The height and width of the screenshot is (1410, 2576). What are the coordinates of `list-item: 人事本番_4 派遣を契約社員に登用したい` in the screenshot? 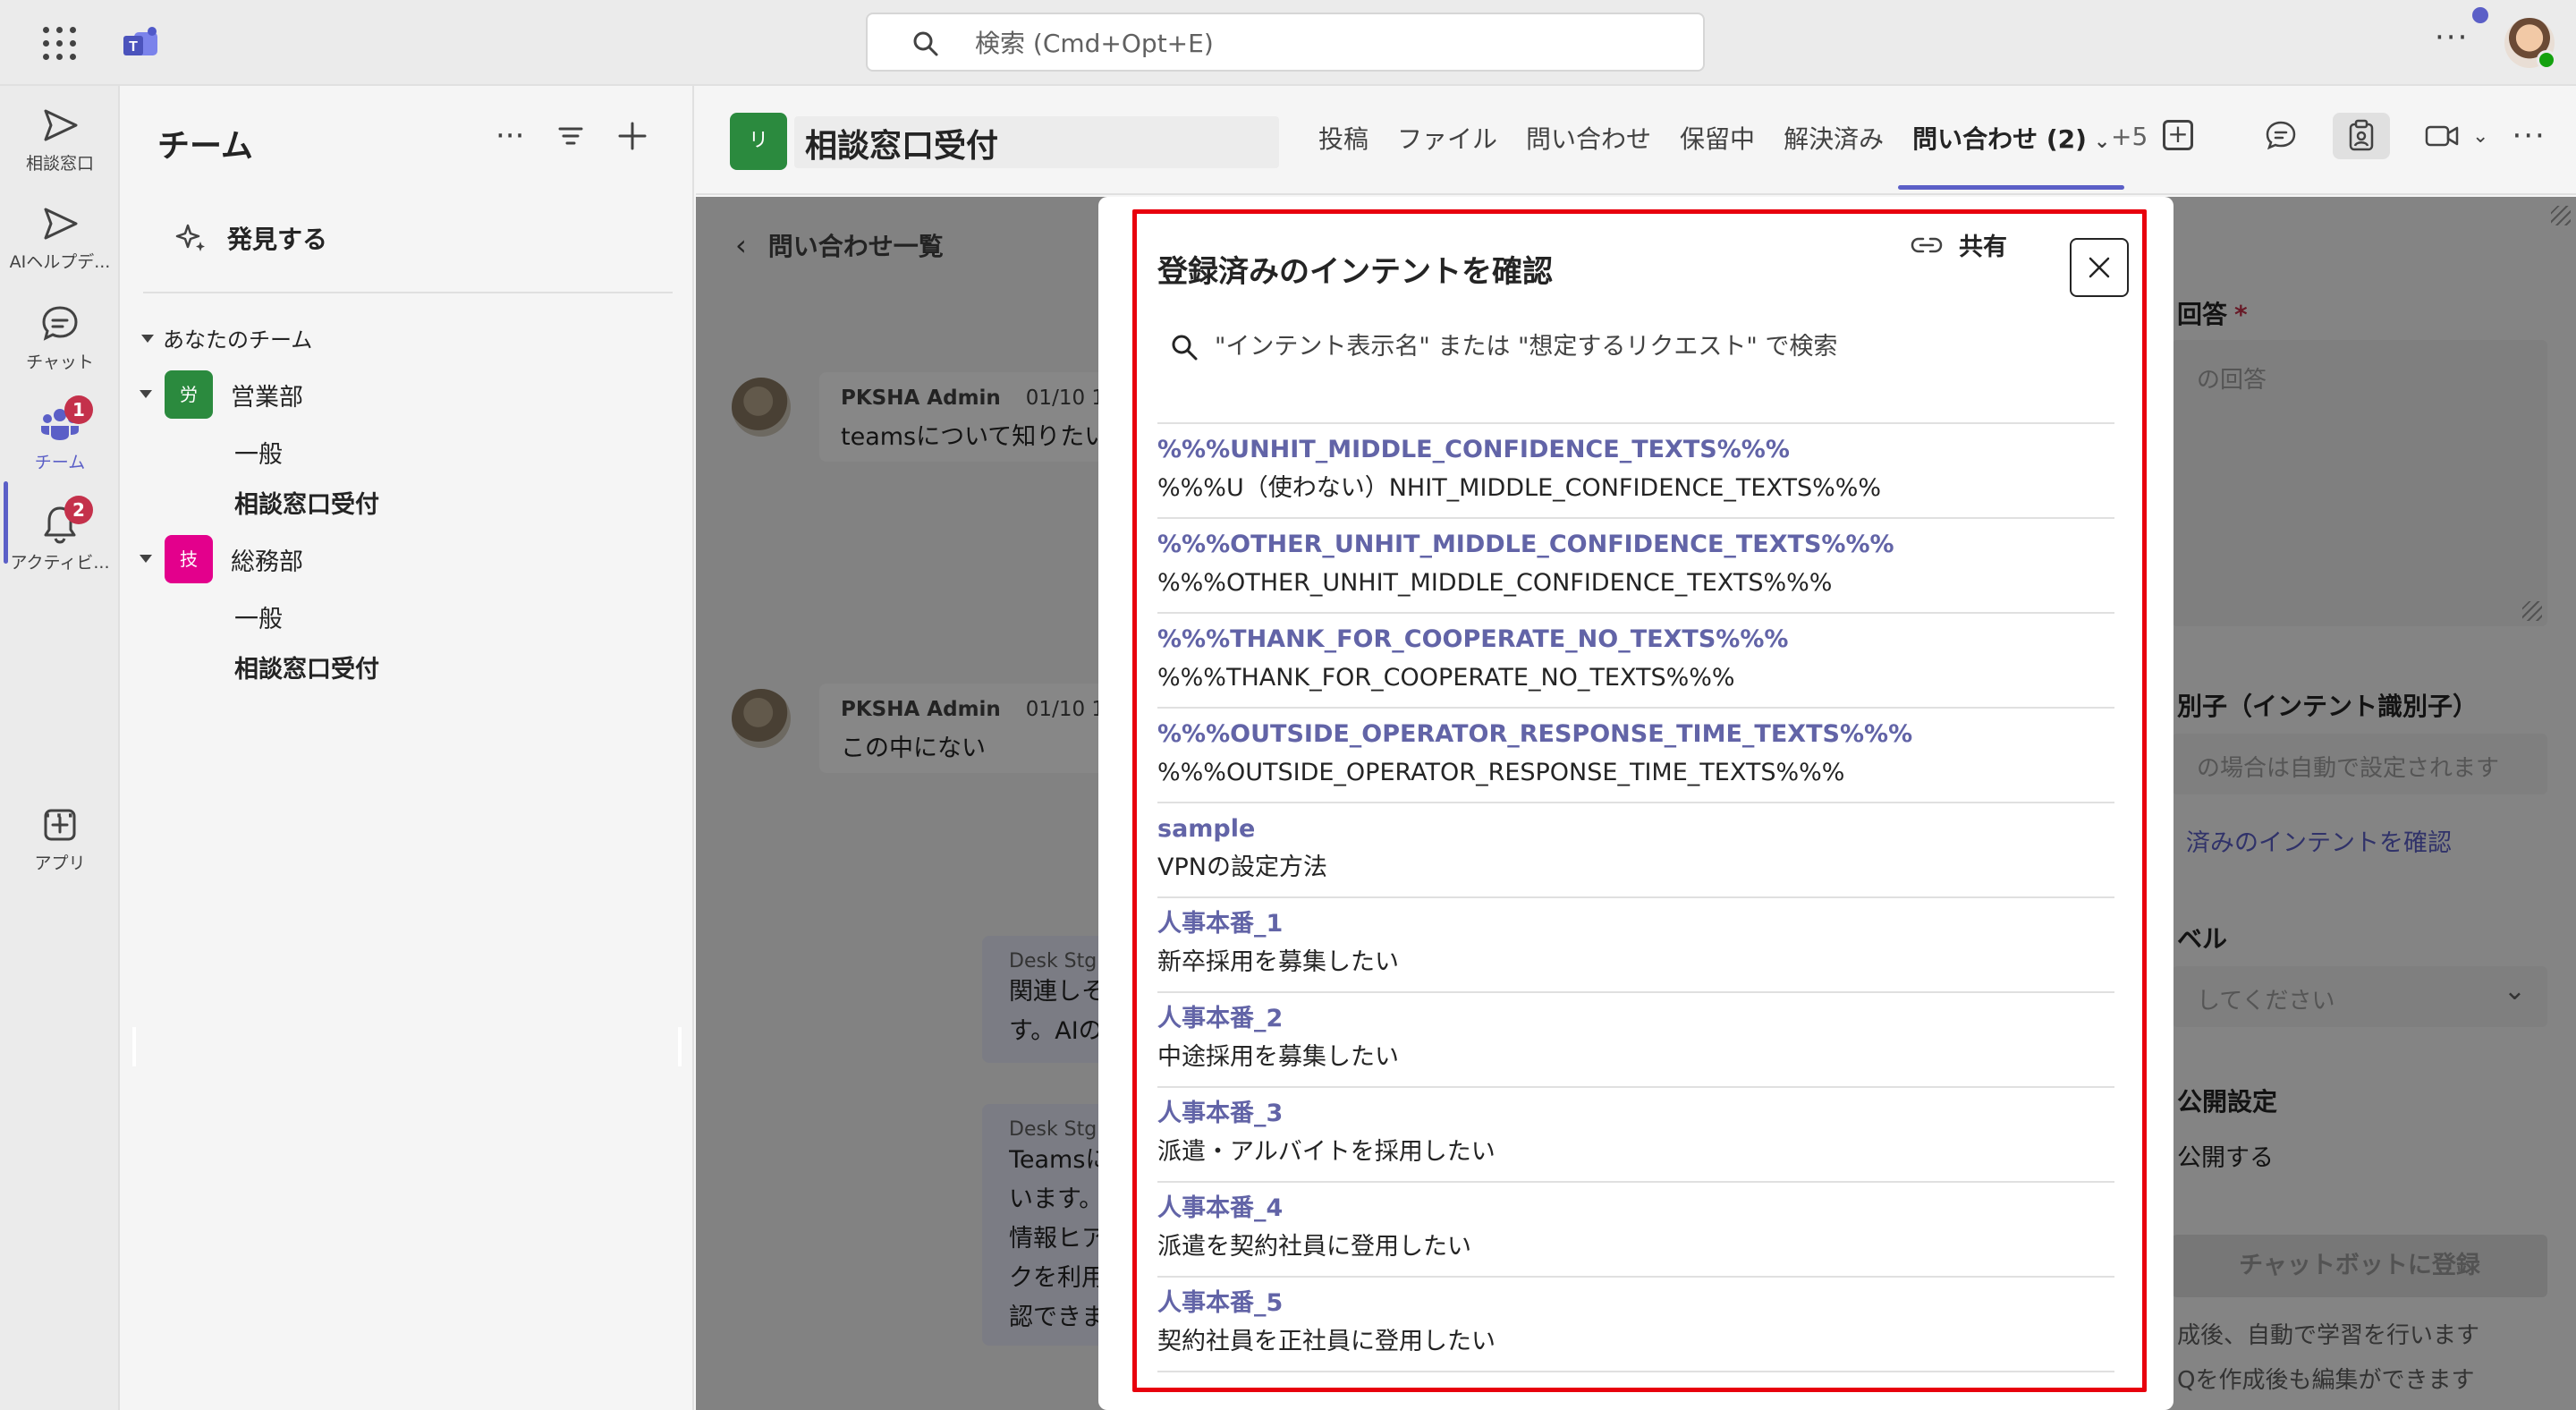 It's located at (1635, 1228).